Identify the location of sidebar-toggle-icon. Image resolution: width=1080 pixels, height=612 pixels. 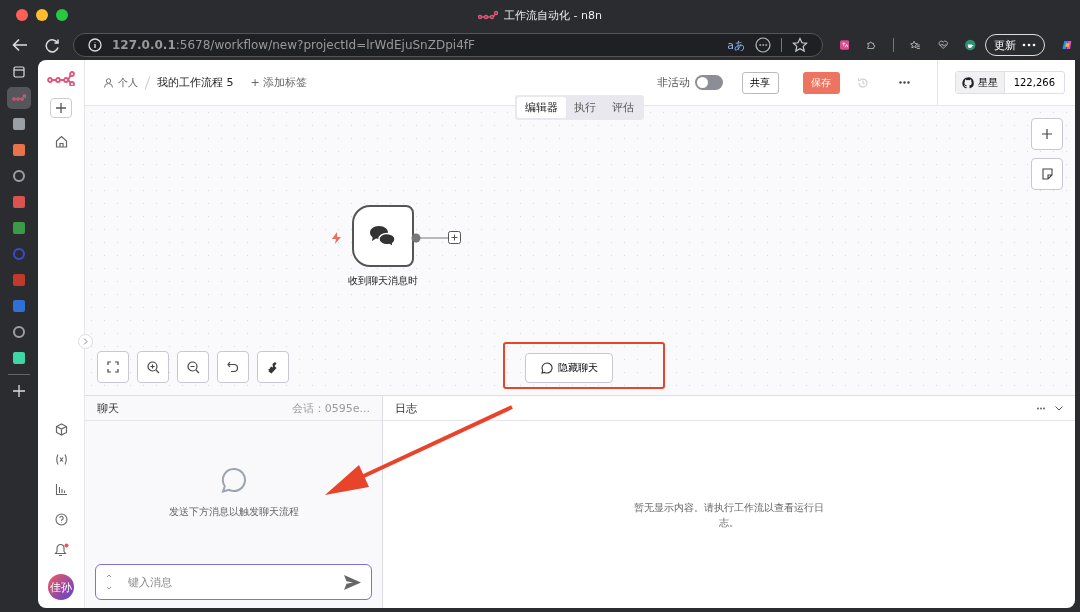
(19, 72).